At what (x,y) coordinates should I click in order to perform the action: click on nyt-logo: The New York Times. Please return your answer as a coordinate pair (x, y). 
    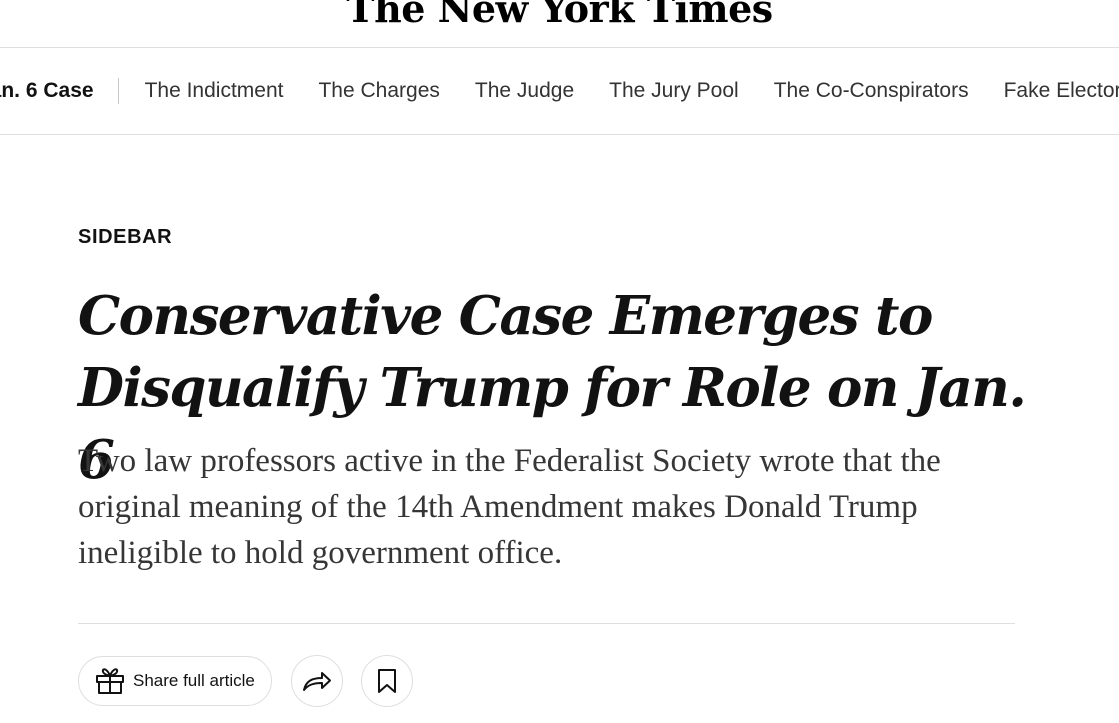
    Looking at the image, I should click on (559, 15).